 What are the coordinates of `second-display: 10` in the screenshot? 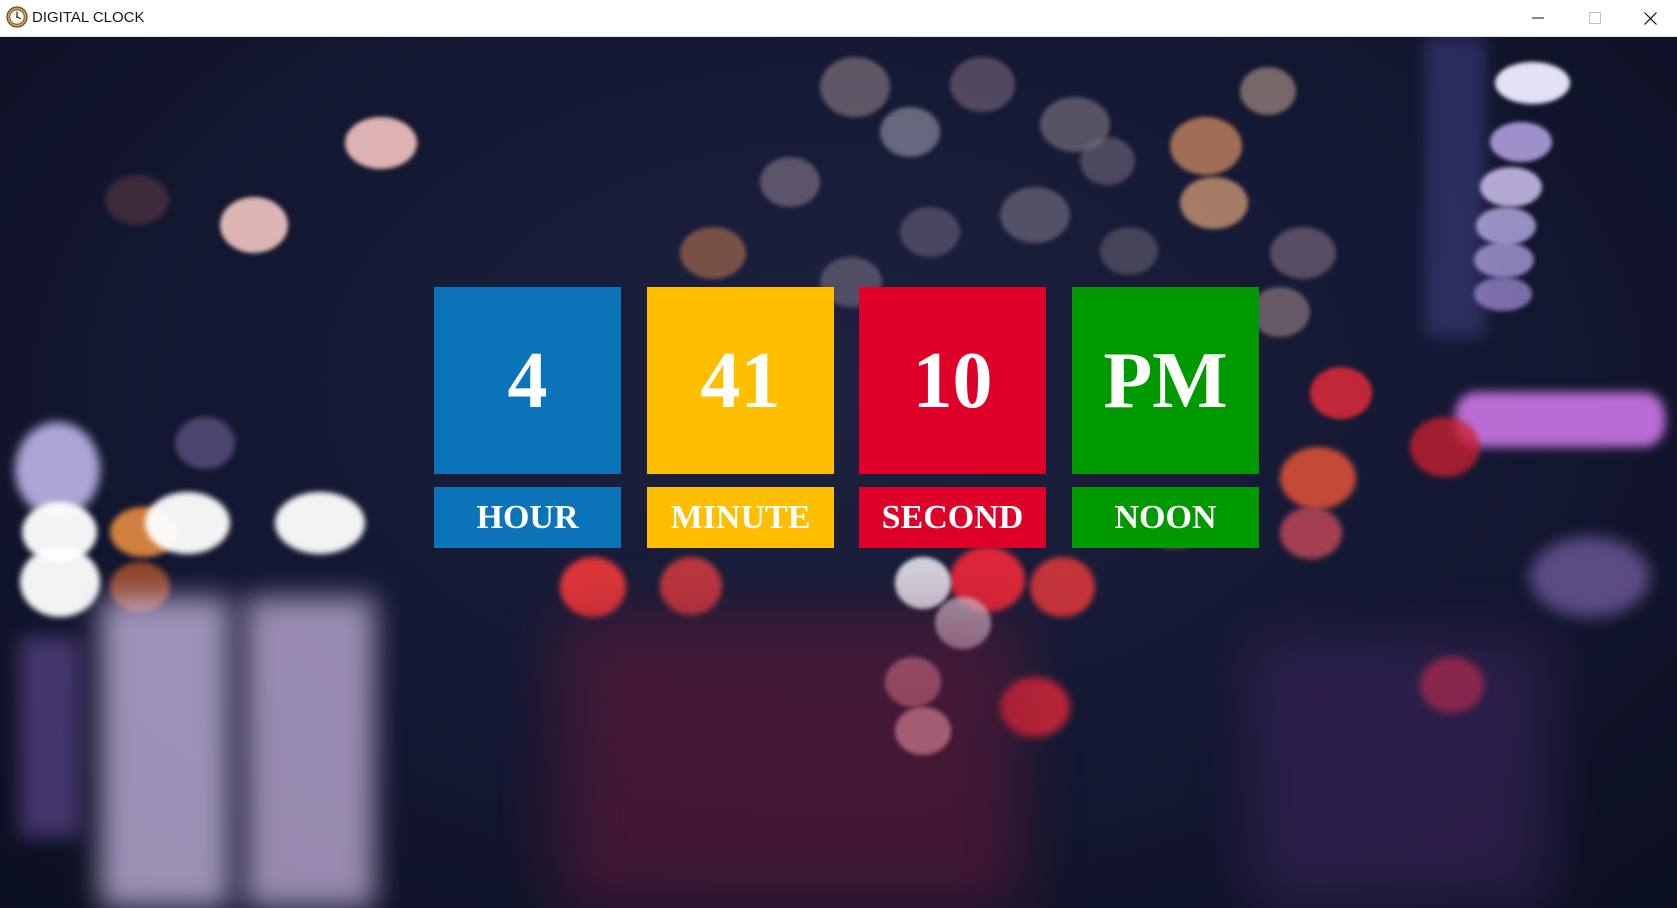 It's located at (952, 380).